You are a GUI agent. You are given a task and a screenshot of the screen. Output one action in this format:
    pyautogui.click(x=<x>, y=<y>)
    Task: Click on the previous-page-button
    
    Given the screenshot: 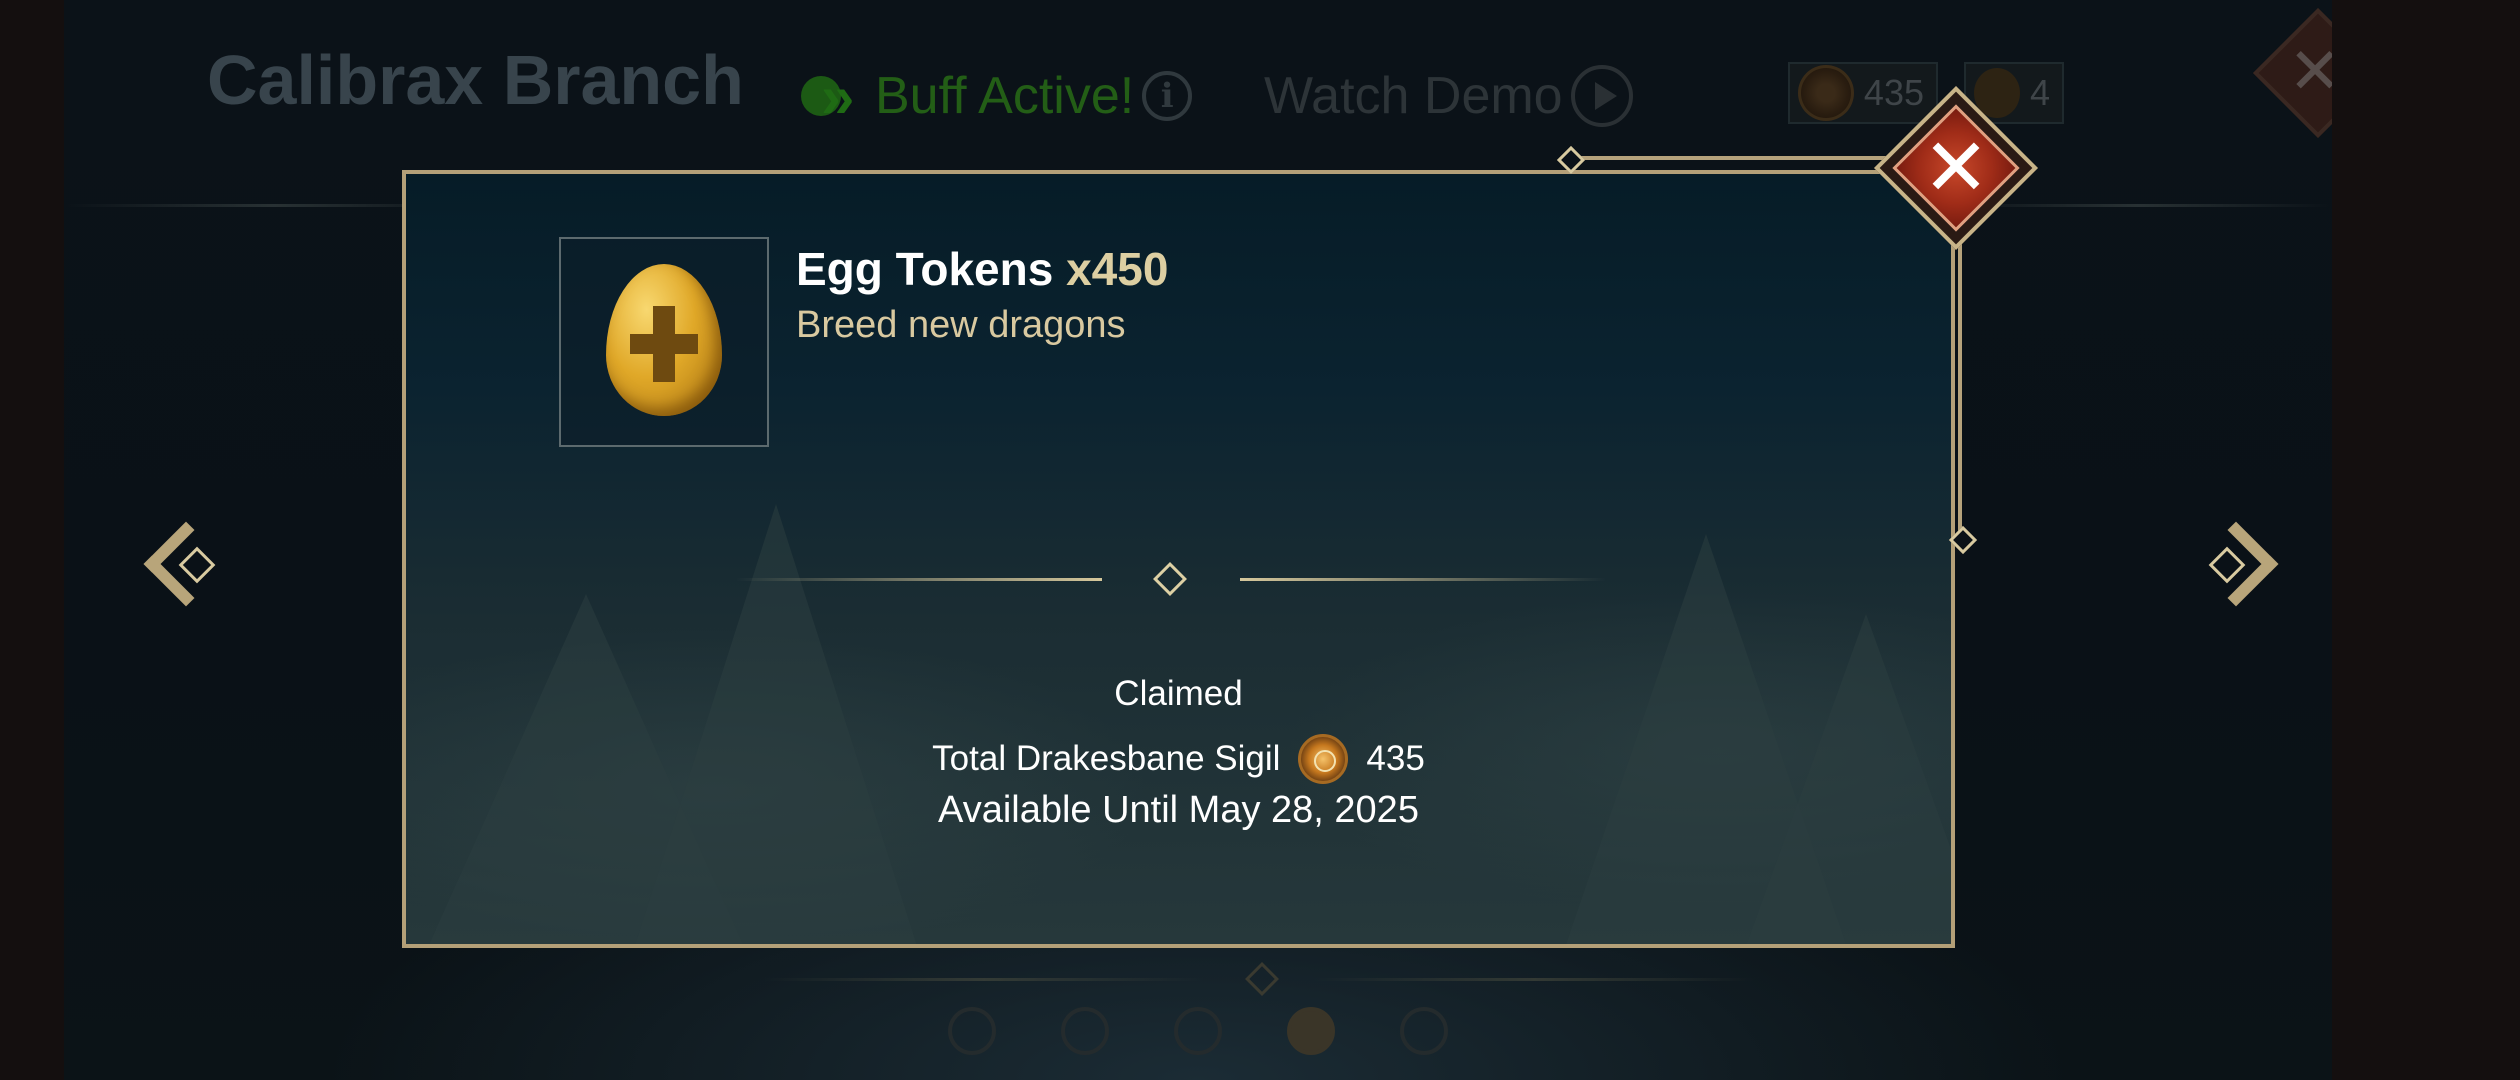 What is the action you would take?
    pyautogui.click(x=180, y=570)
    